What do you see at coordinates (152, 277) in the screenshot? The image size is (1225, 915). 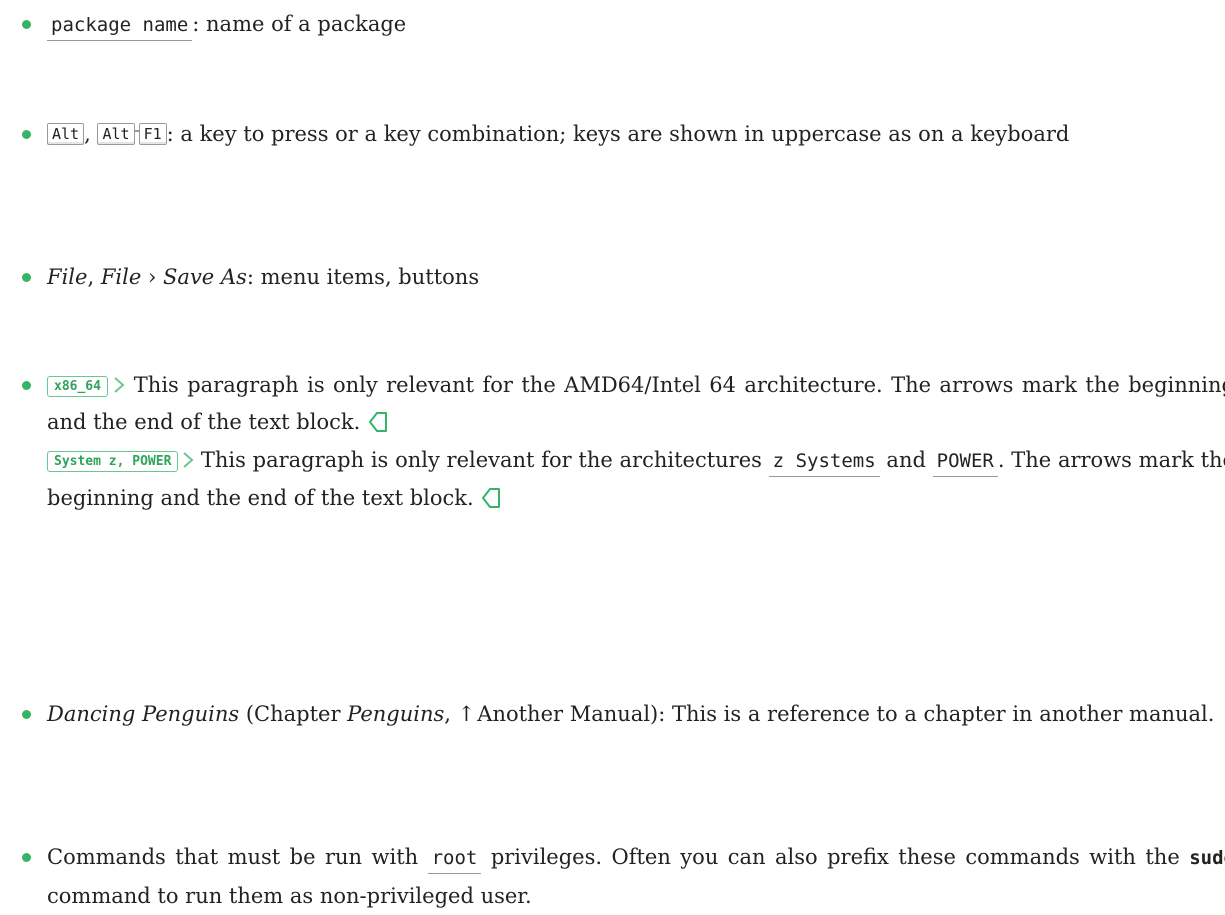 I see `menu-chevron-icon: ›` at bounding box center [152, 277].